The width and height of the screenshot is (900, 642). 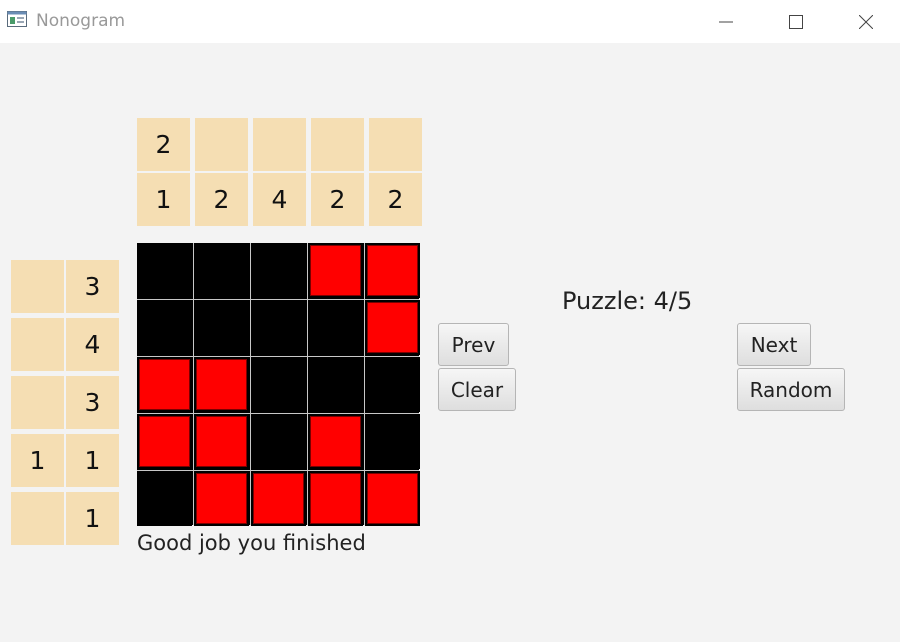 I want to click on row-clue-2-right: 4, so click(x=92, y=344).